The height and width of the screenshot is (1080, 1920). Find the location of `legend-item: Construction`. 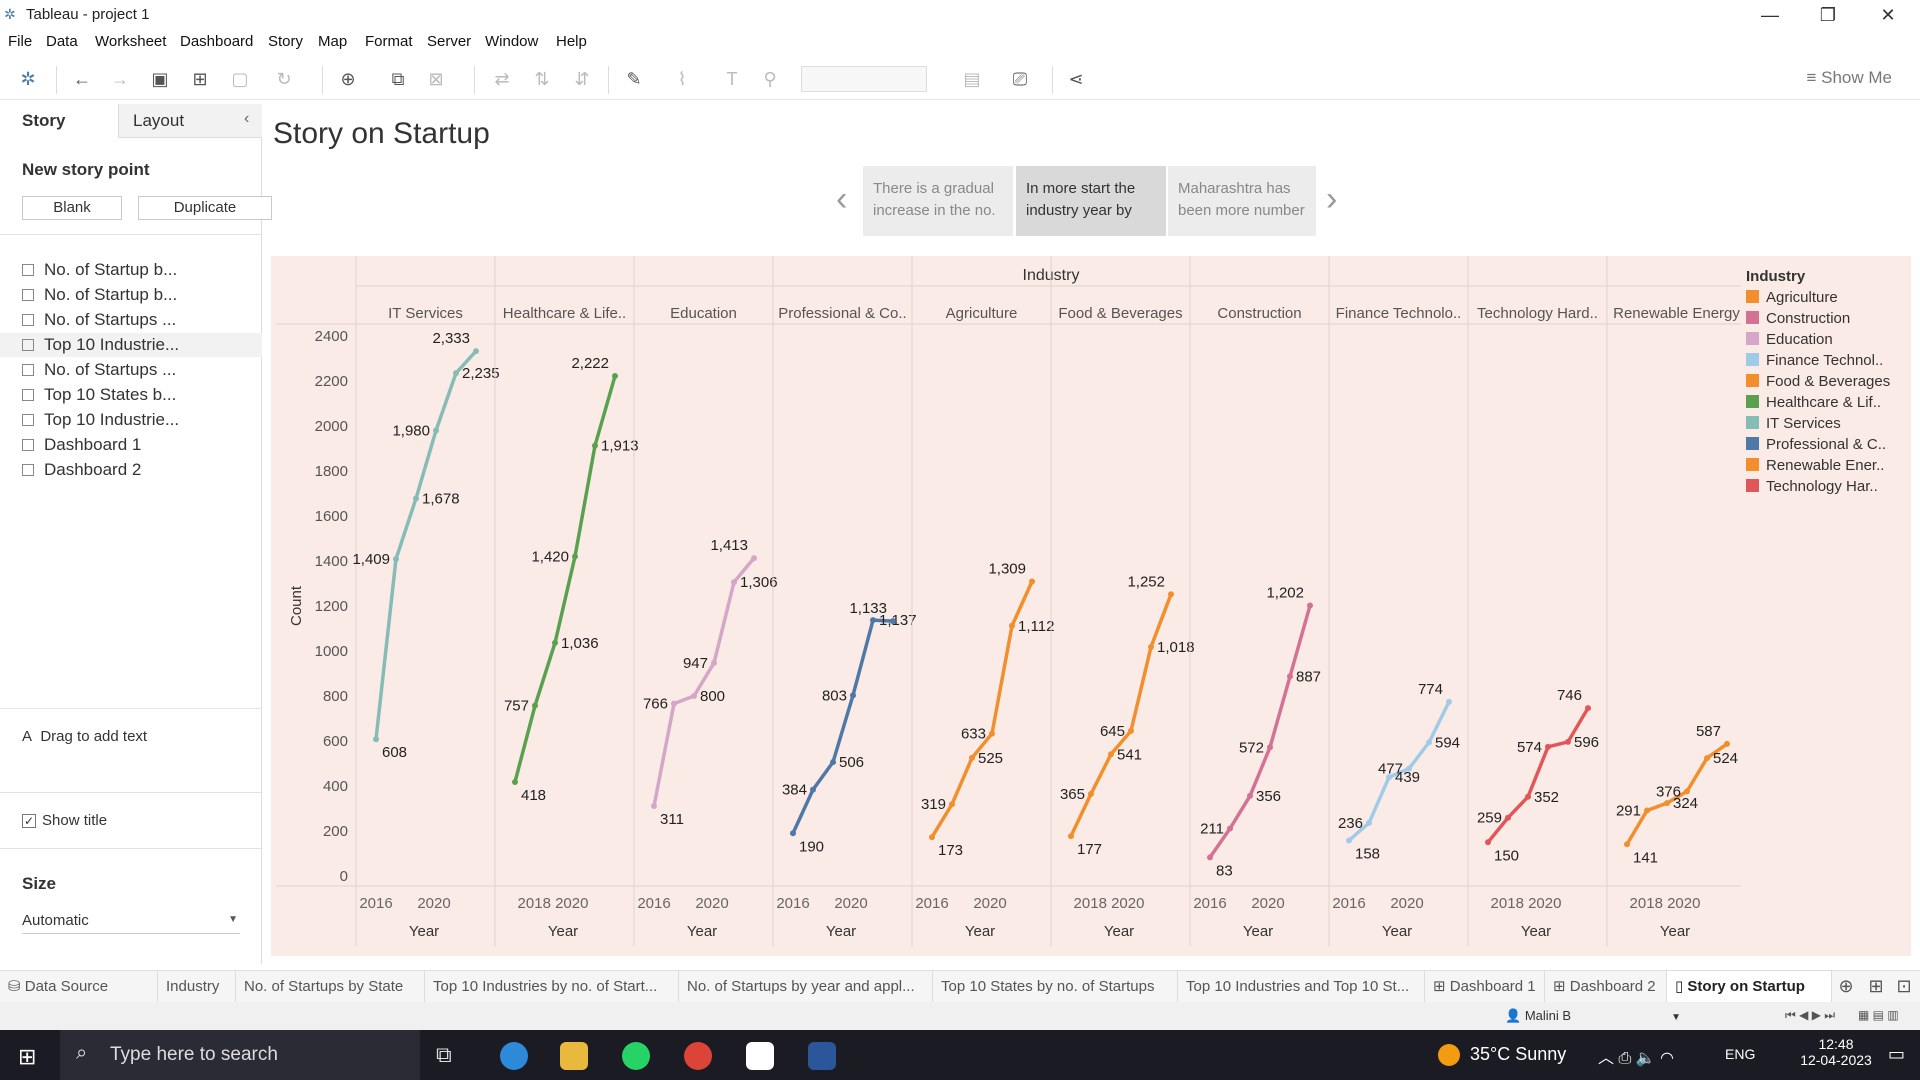

legend-item: Construction is located at coordinates (1826, 320).